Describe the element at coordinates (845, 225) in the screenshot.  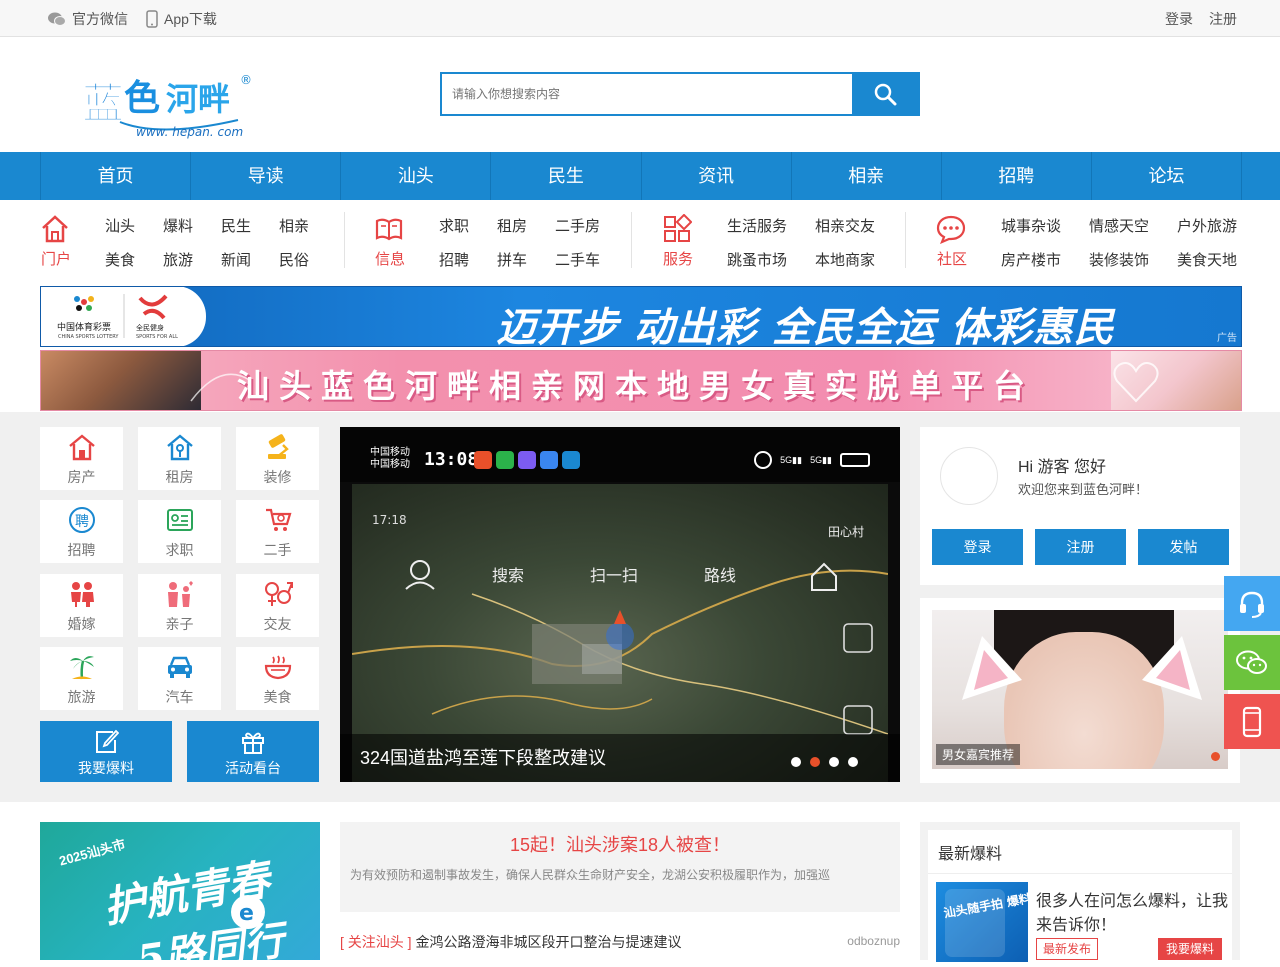
I see `cat-link: 相亲交友` at that location.